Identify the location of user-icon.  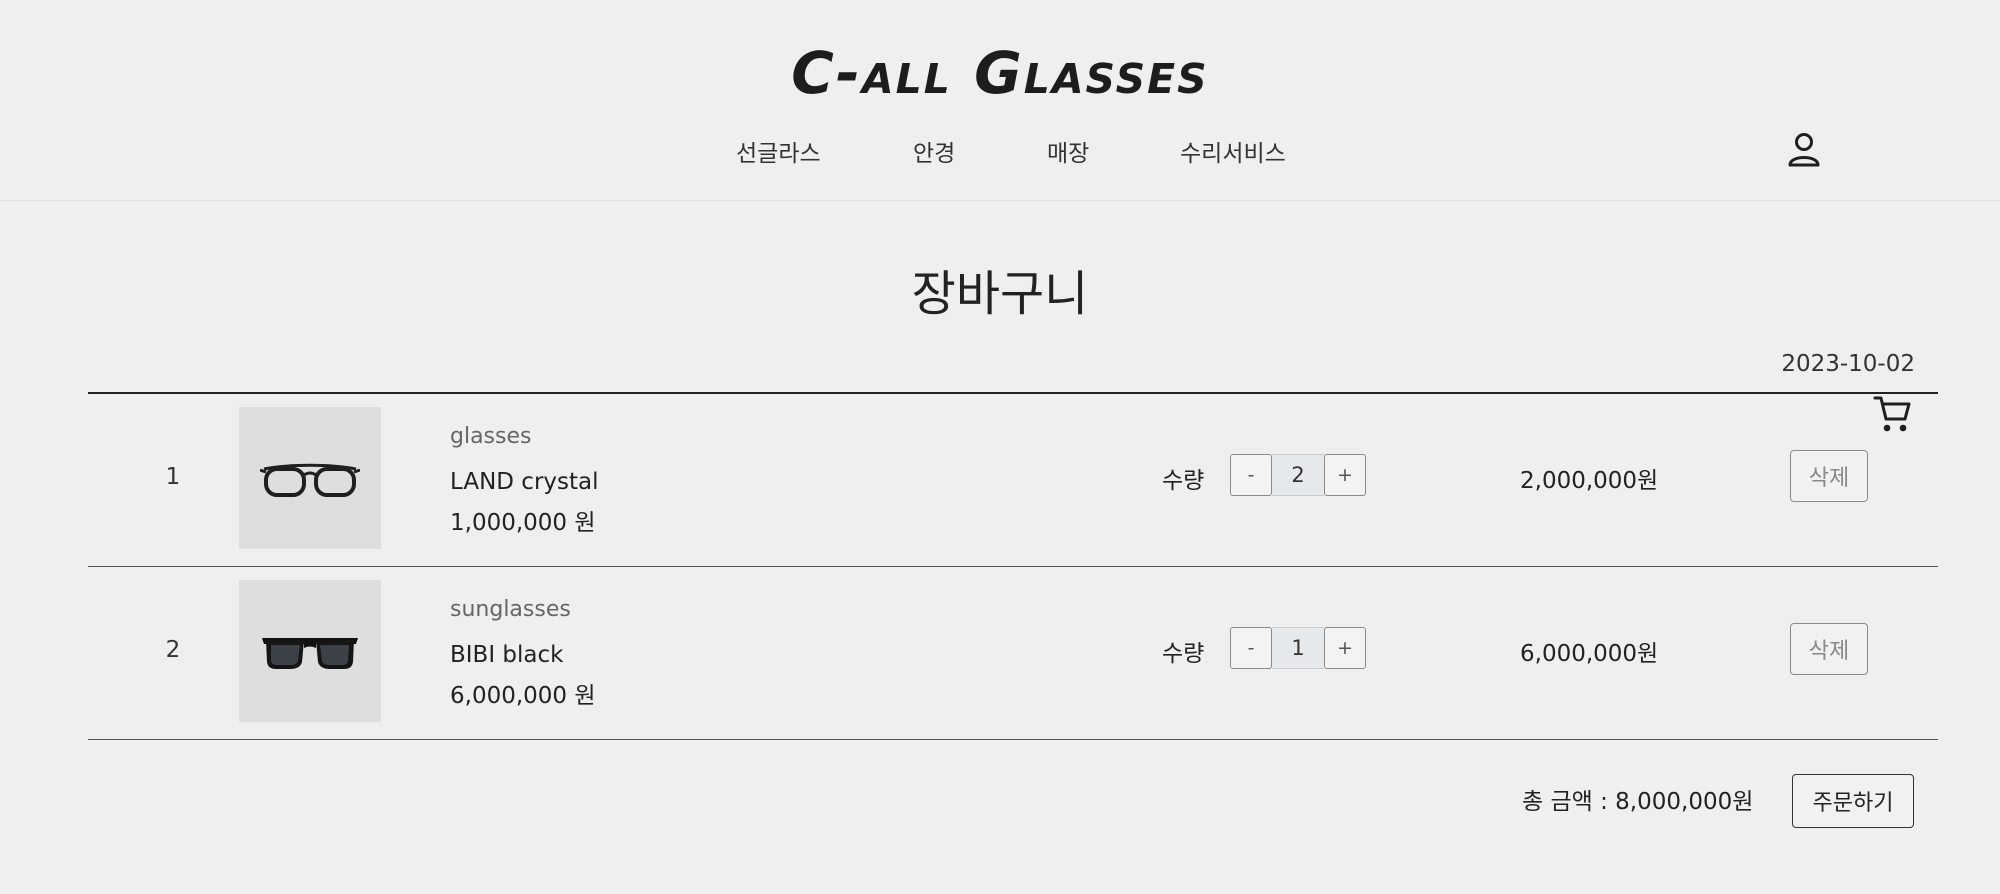
(1804, 150).